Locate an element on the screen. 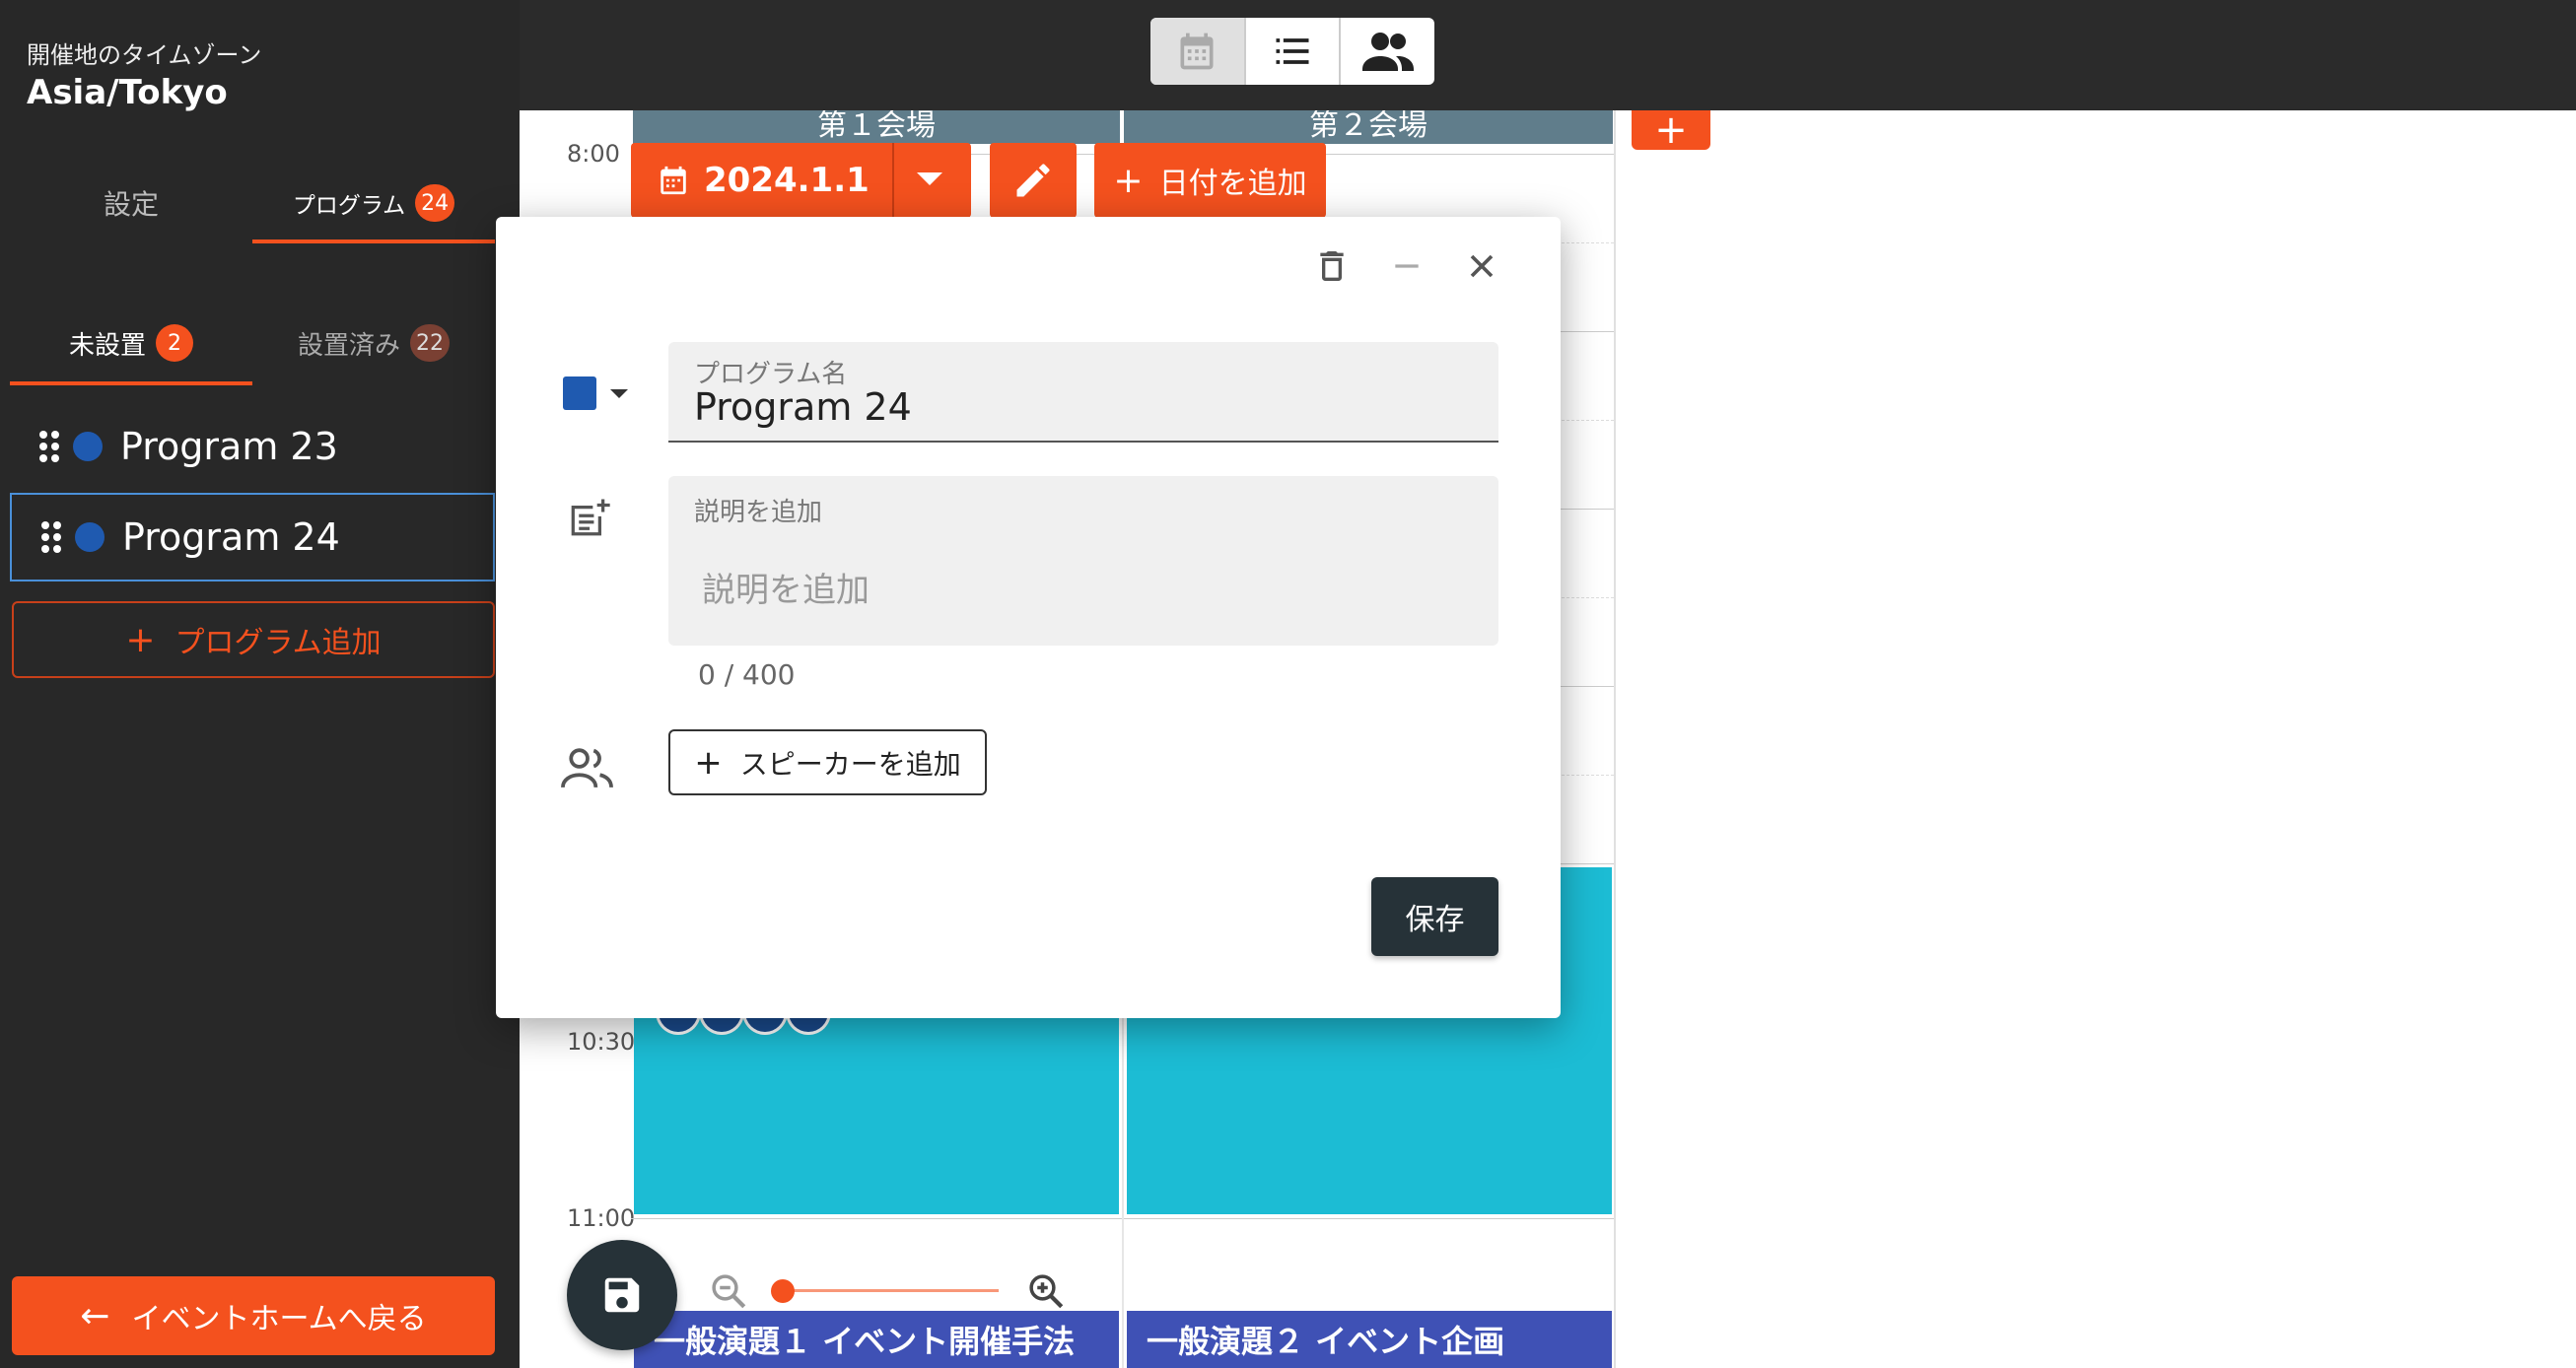 The width and height of the screenshot is (2576, 1368). program-name: Program 23 is located at coordinates (229, 446).